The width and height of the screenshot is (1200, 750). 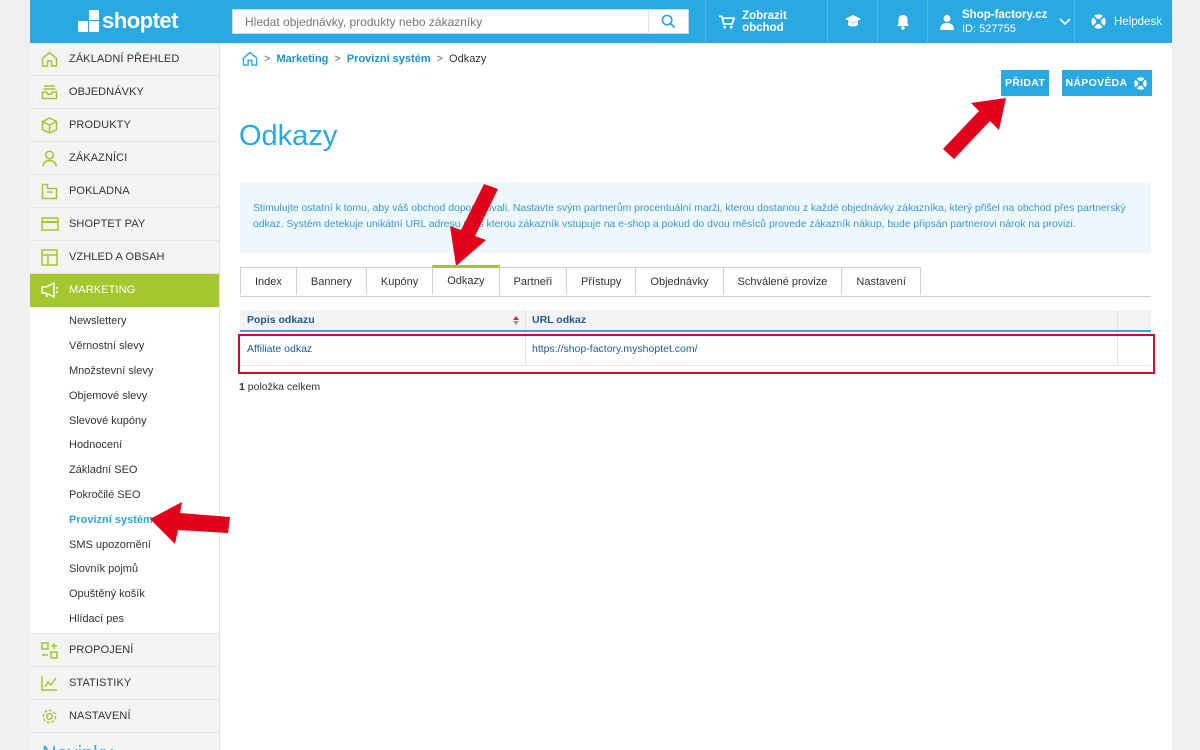 I want to click on layout-icon, so click(x=49, y=257).